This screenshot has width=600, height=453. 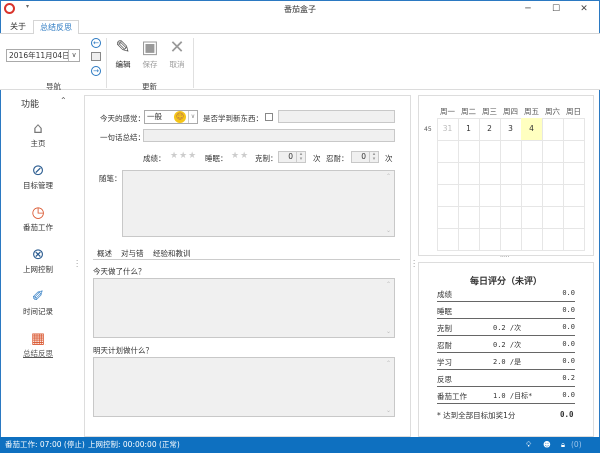 What do you see at coordinates (63, 100) in the screenshot?
I see `collapse-chevron-icon: ⌃` at bounding box center [63, 100].